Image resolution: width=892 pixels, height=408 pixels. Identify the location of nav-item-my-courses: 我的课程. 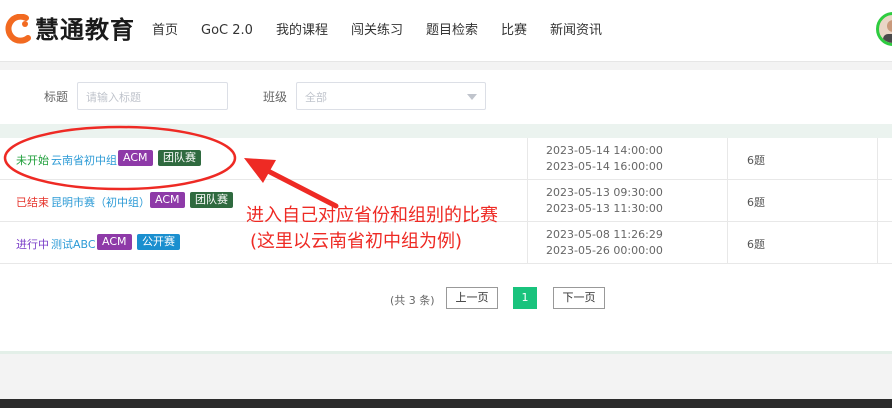
(302, 31).